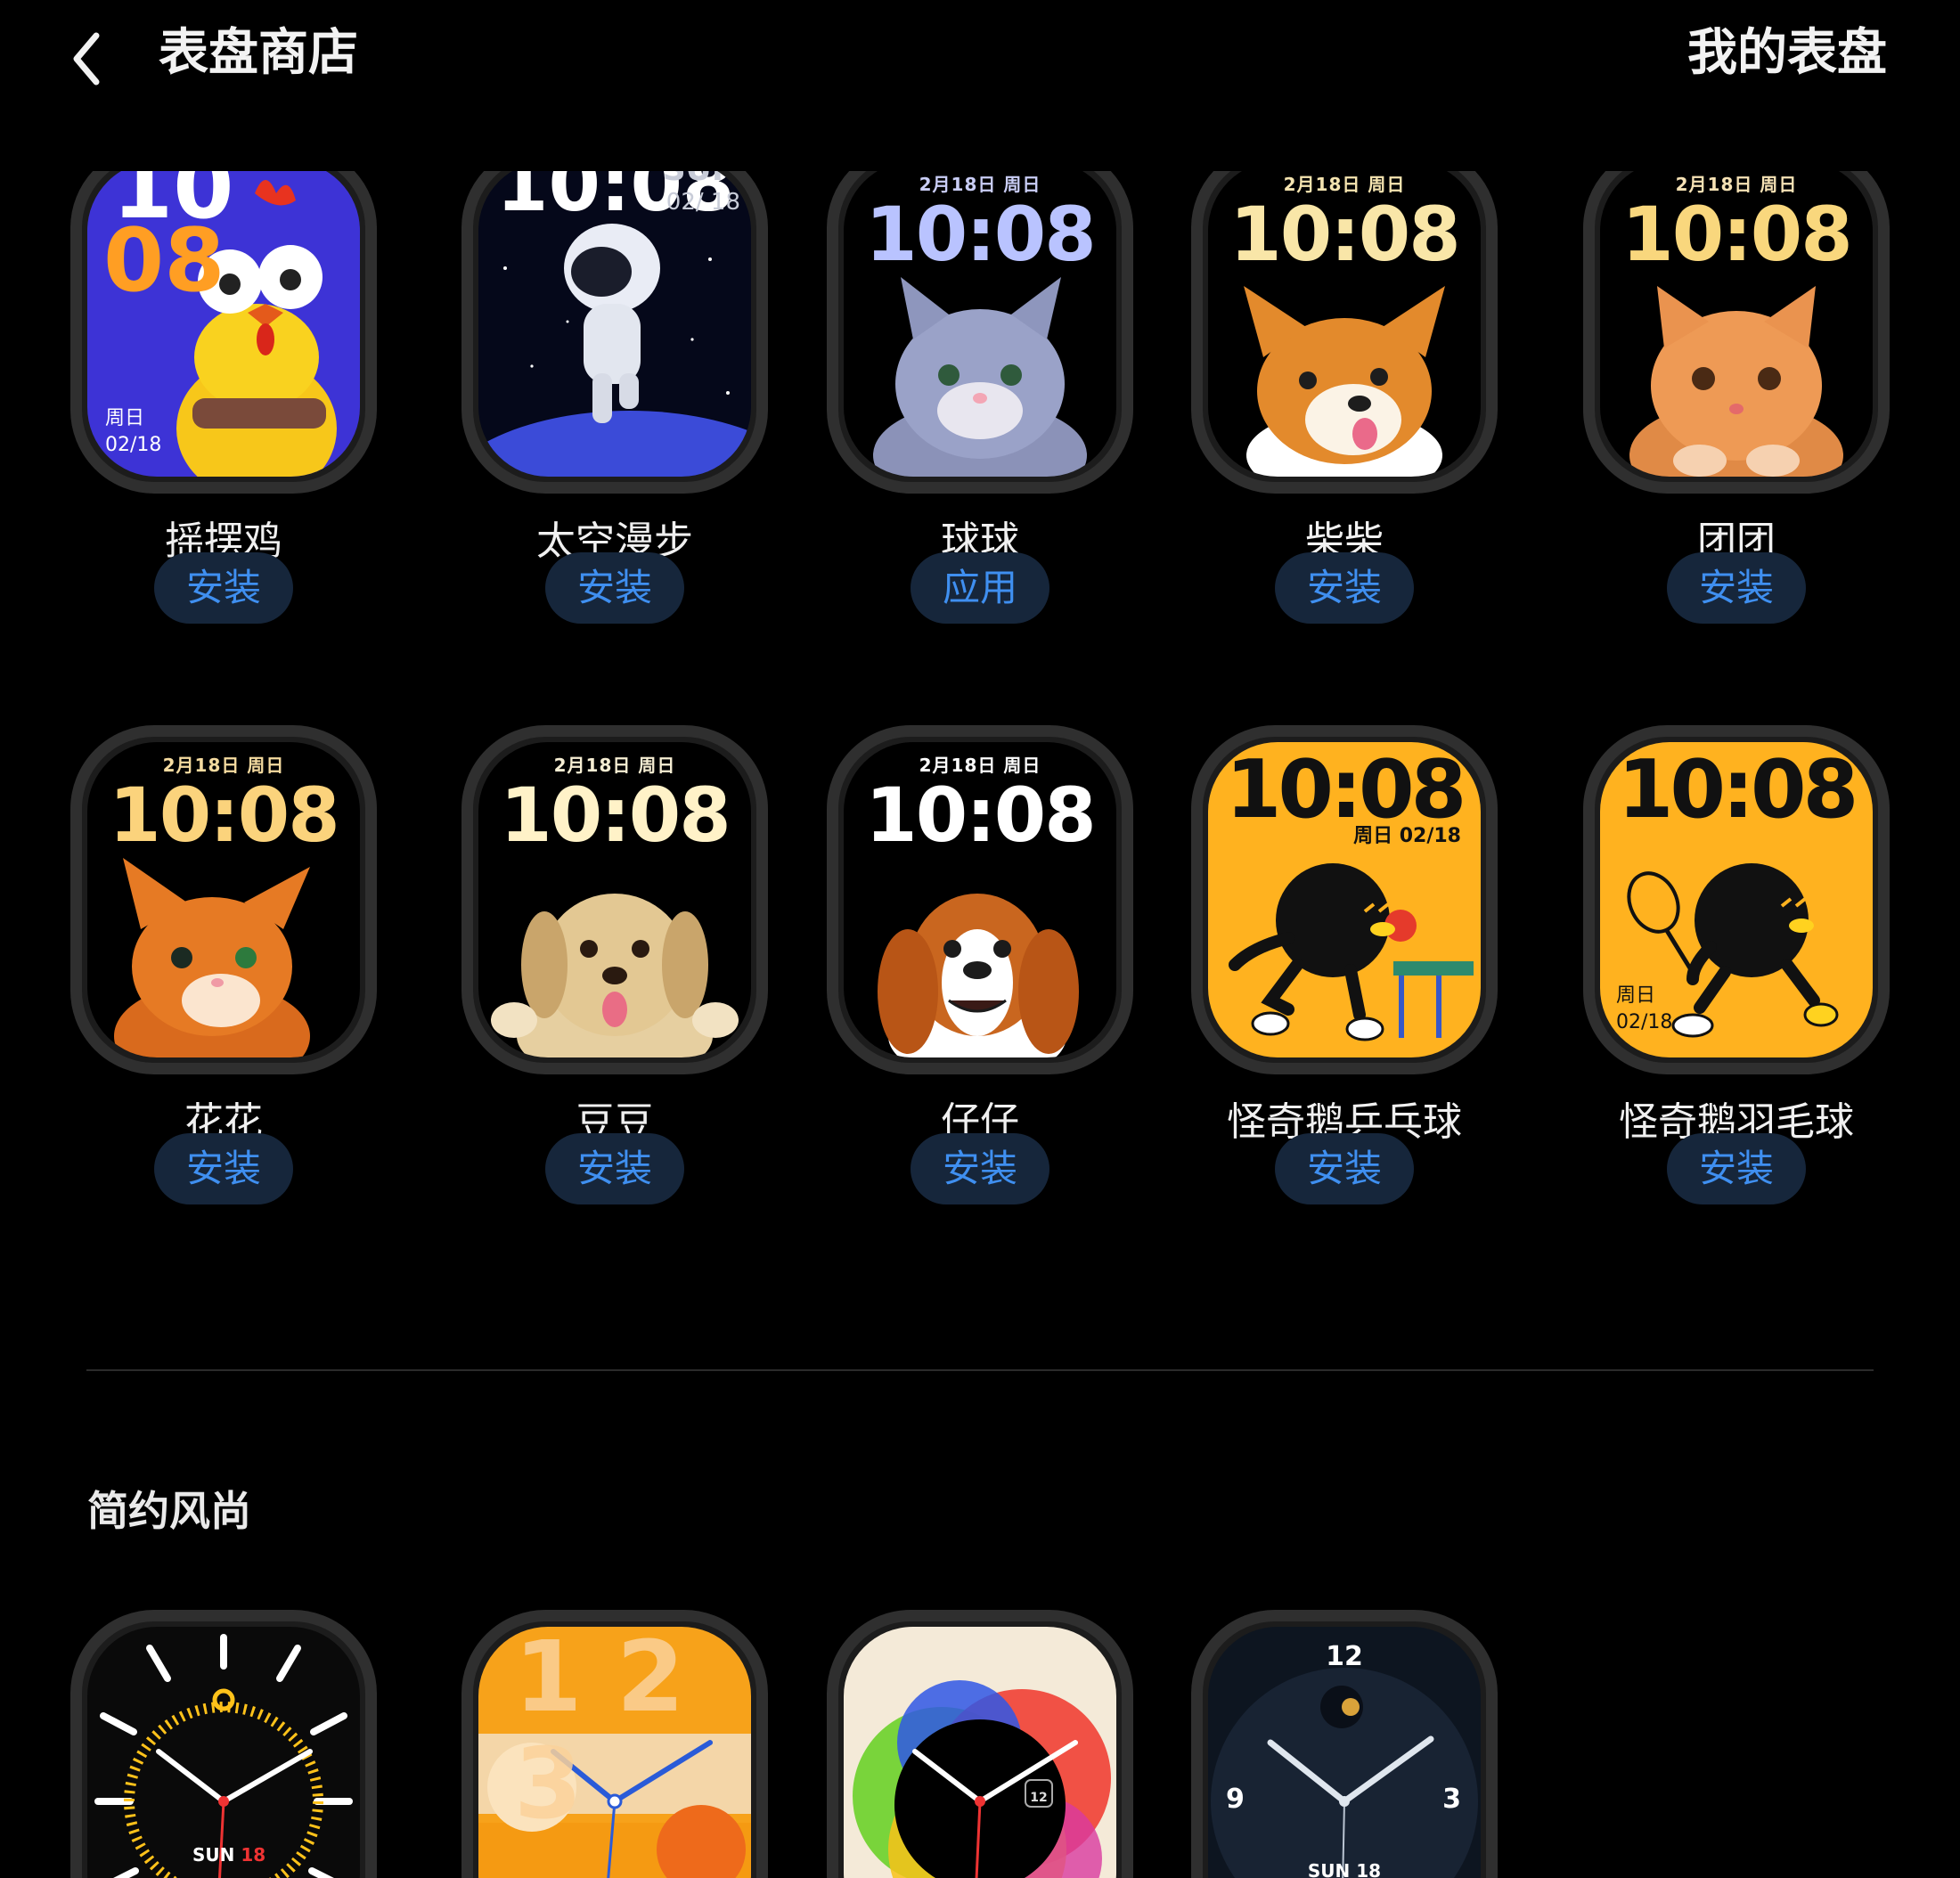 Image resolution: width=1960 pixels, height=1878 pixels. I want to click on section-divider, so click(980, 1370).